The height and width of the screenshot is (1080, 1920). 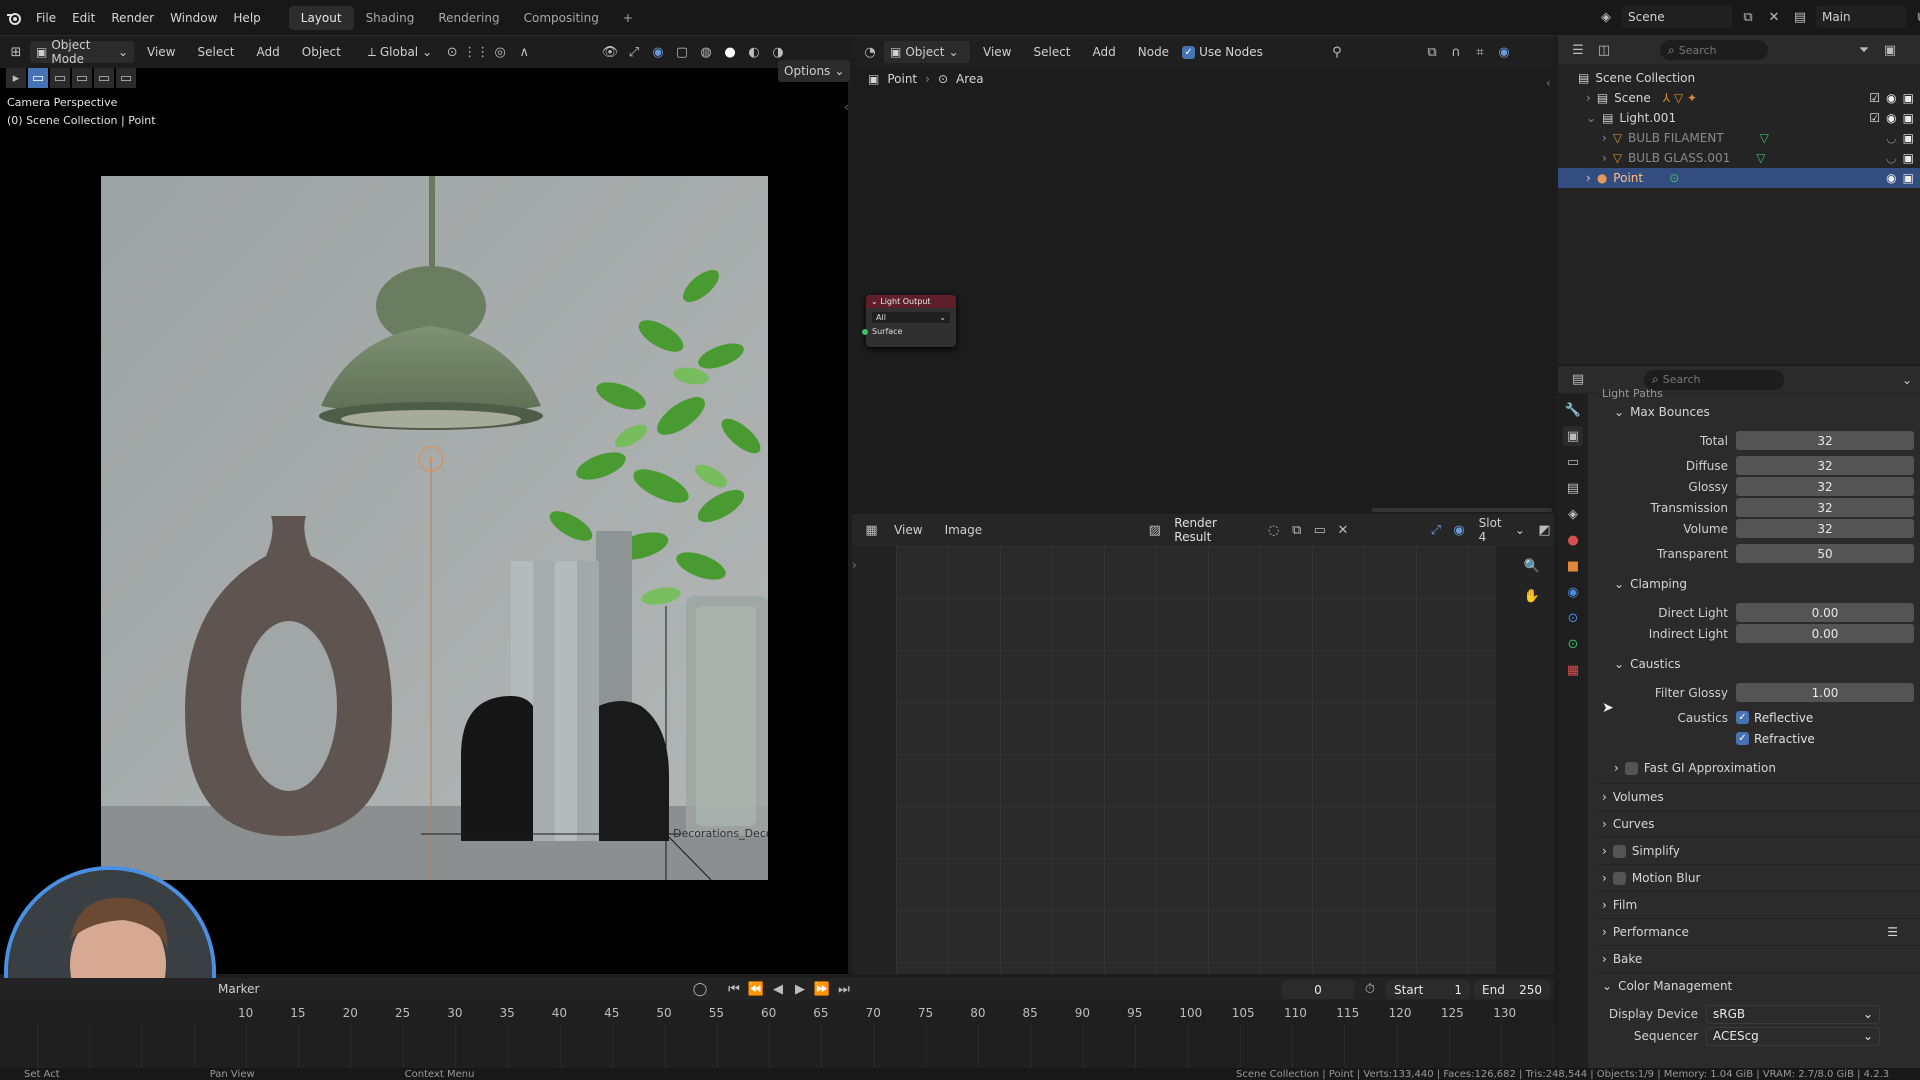 What do you see at coordinates (83, 18) in the screenshot?
I see `menu-edit: Edit` at bounding box center [83, 18].